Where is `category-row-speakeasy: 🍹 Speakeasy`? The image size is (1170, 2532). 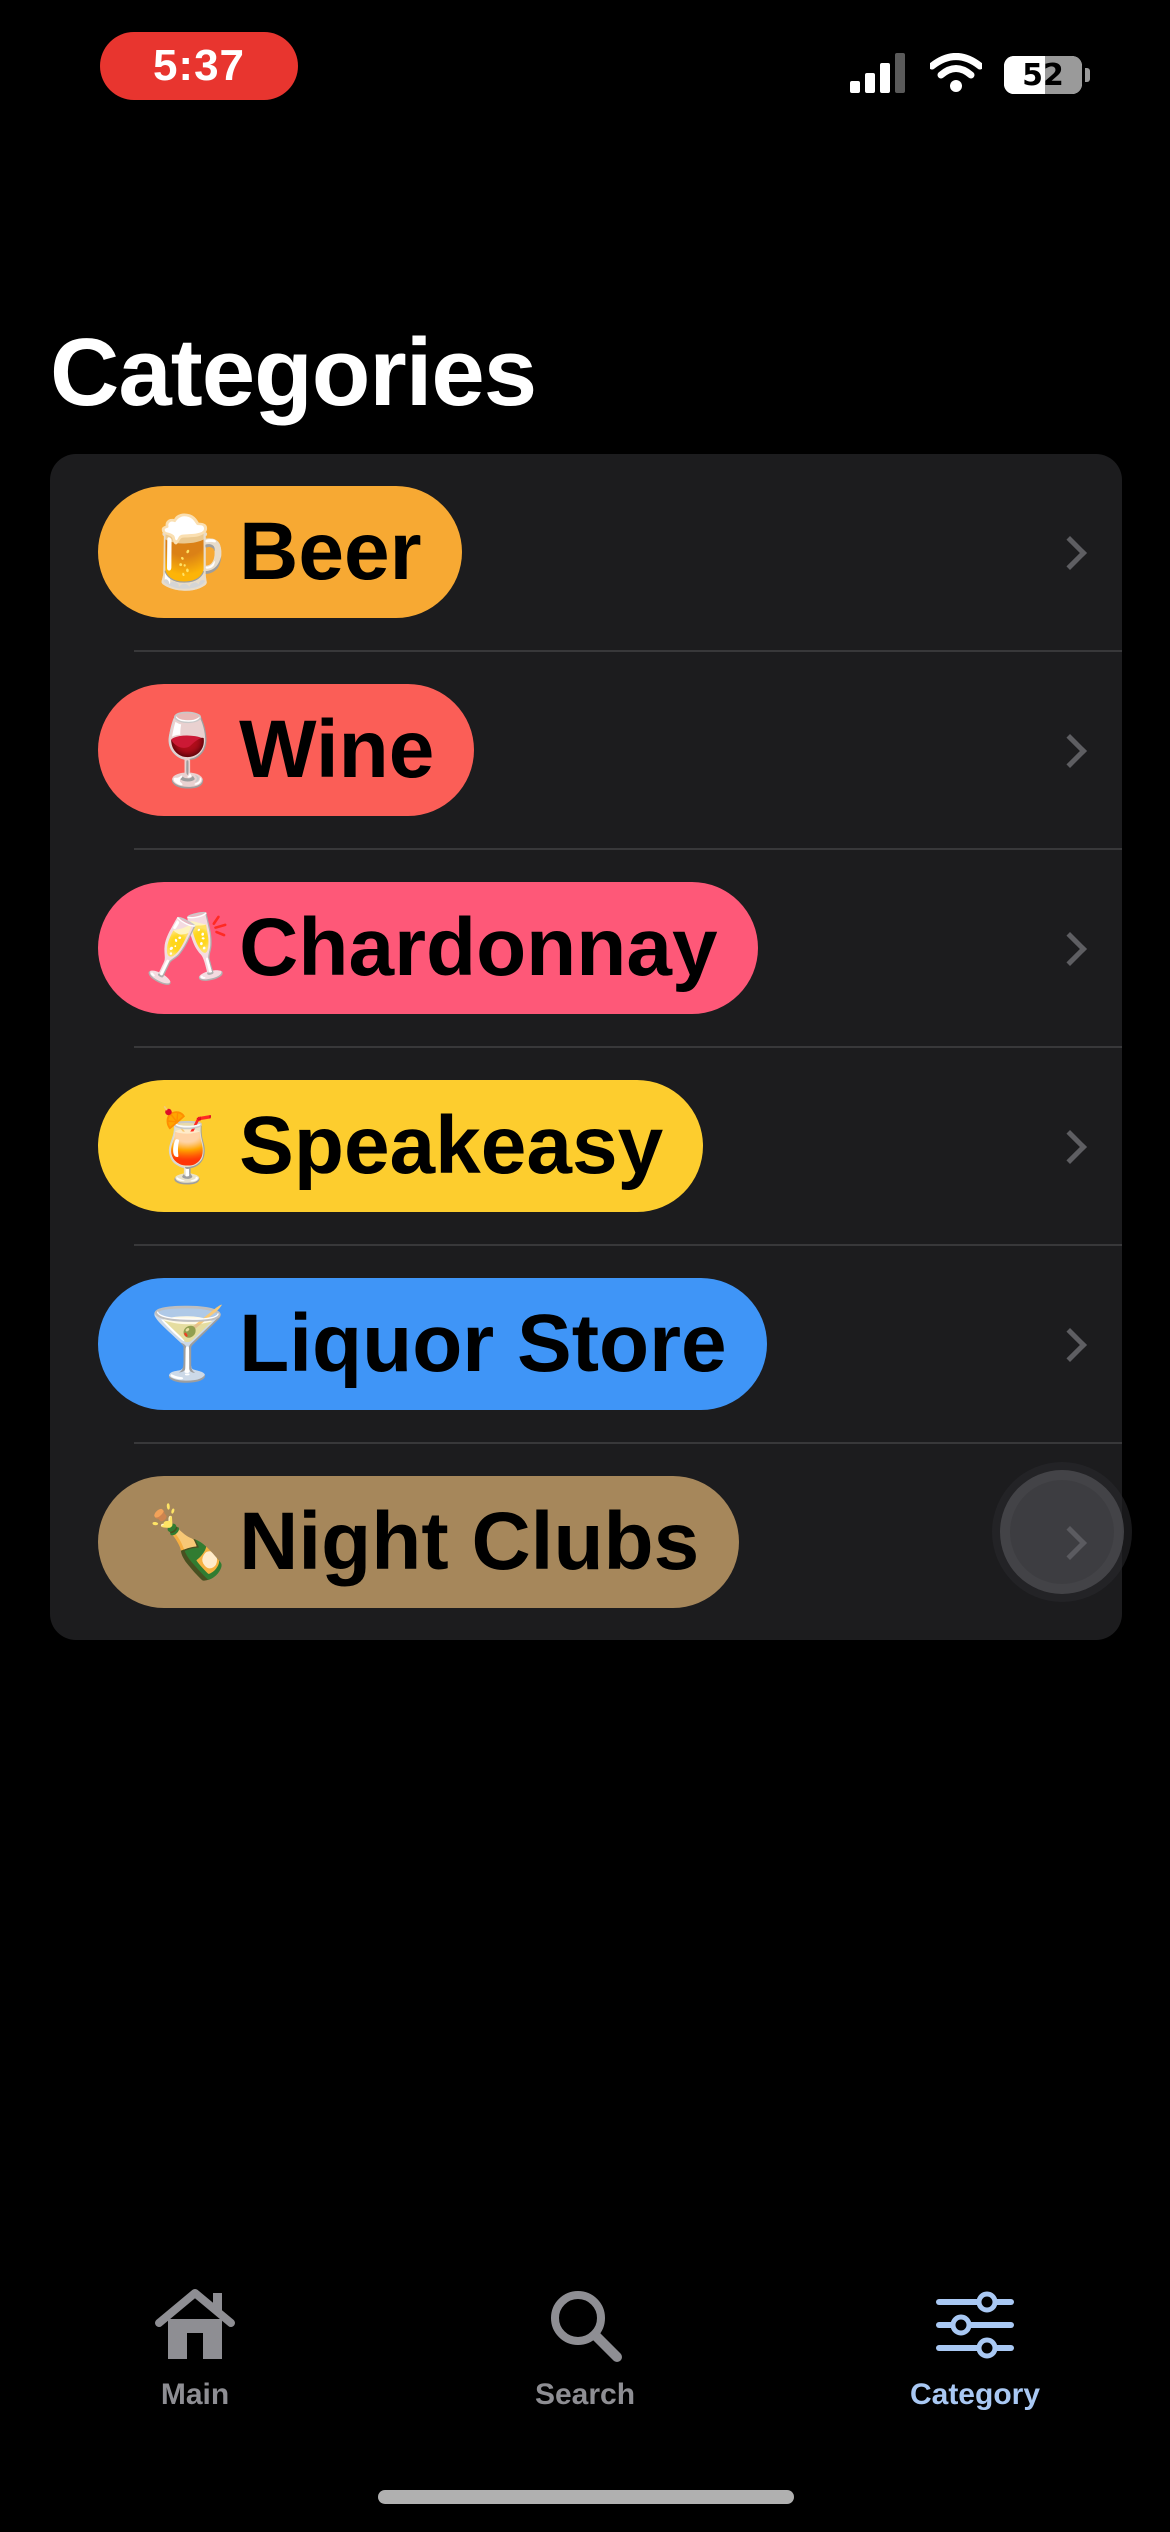
category-row-speakeasy: 🍹 Speakeasy is located at coordinates (586, 1147).